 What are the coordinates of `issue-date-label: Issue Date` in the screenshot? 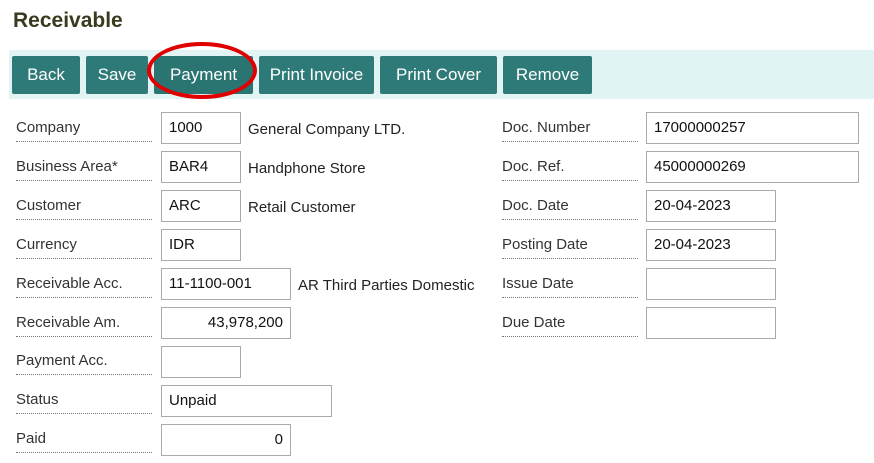 It's located at (570, 286).